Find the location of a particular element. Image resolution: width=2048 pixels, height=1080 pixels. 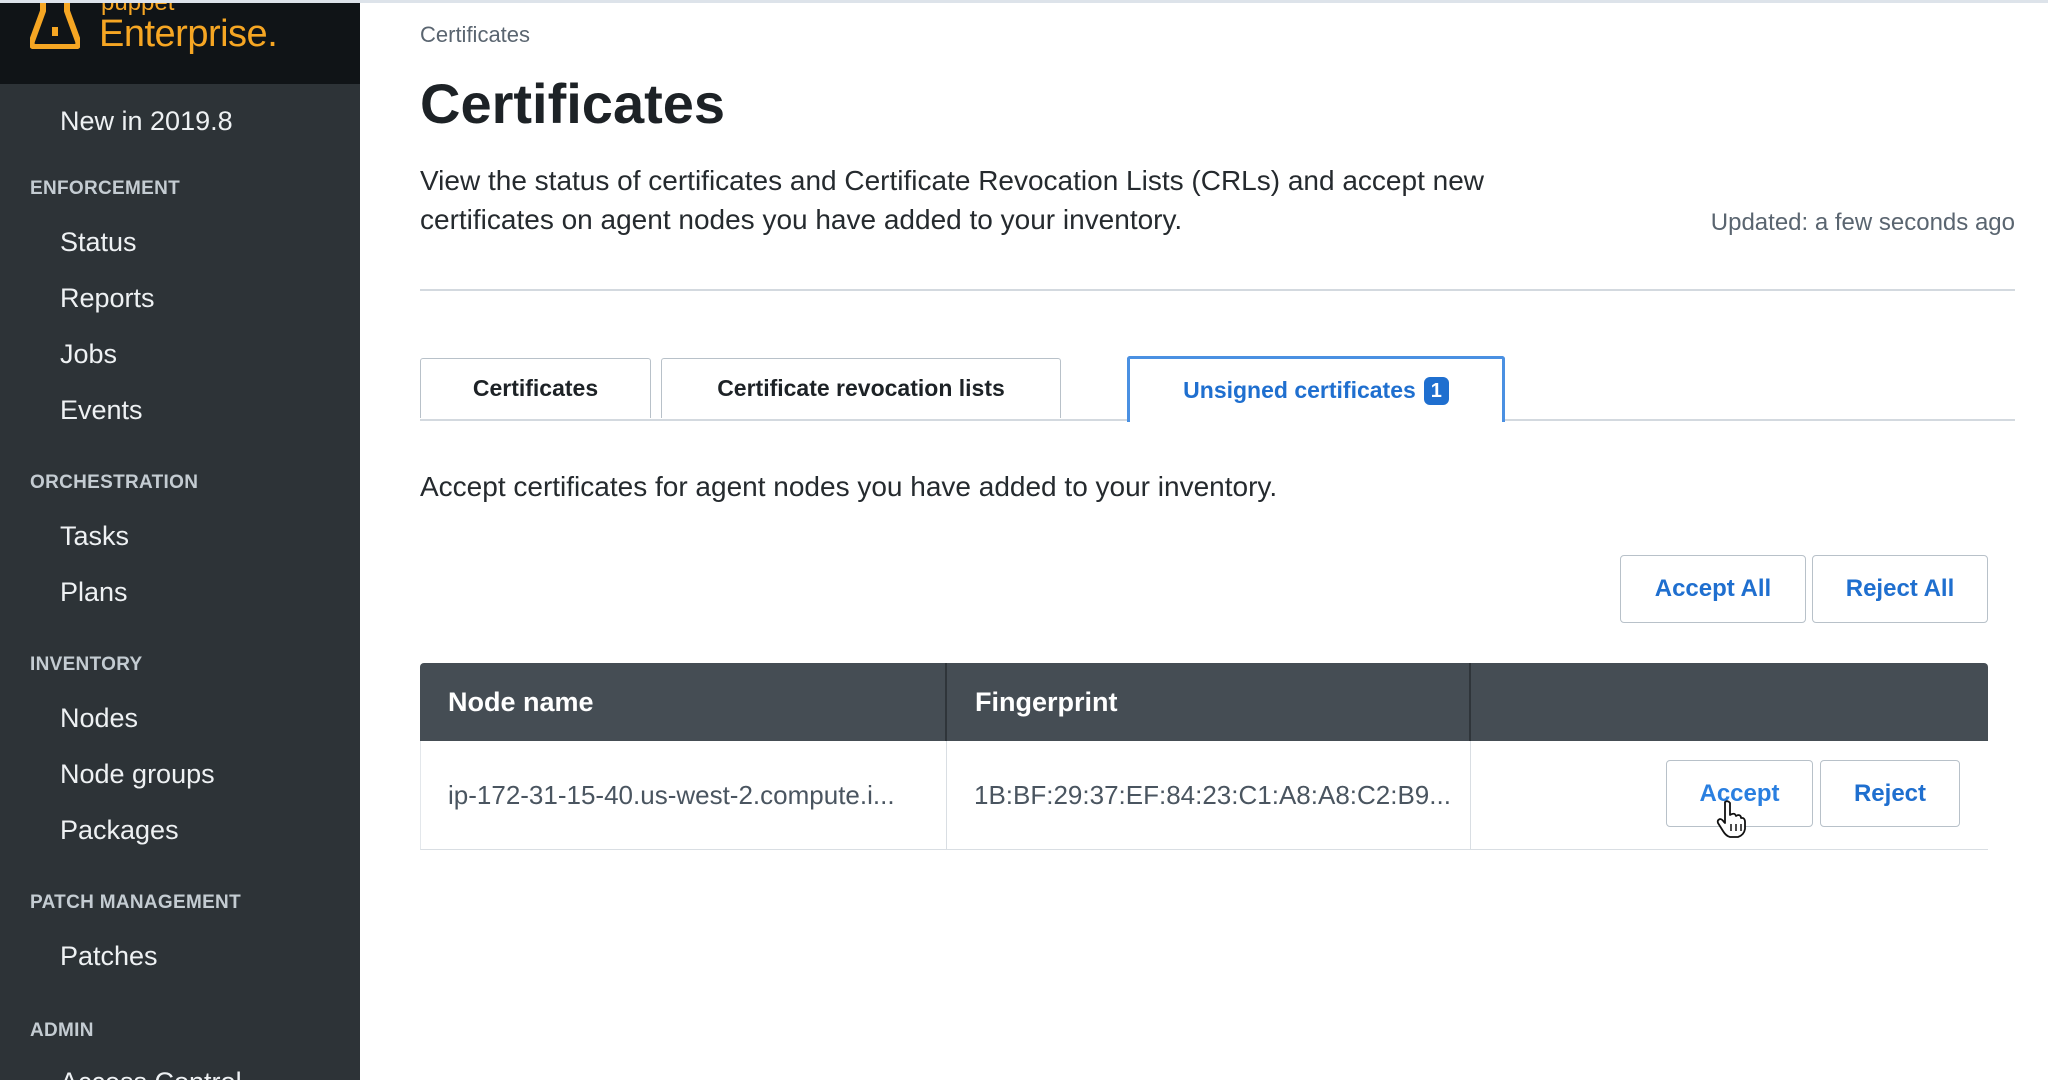

tab-label: Unsigned certificates is located at coordinates (1299, 390).